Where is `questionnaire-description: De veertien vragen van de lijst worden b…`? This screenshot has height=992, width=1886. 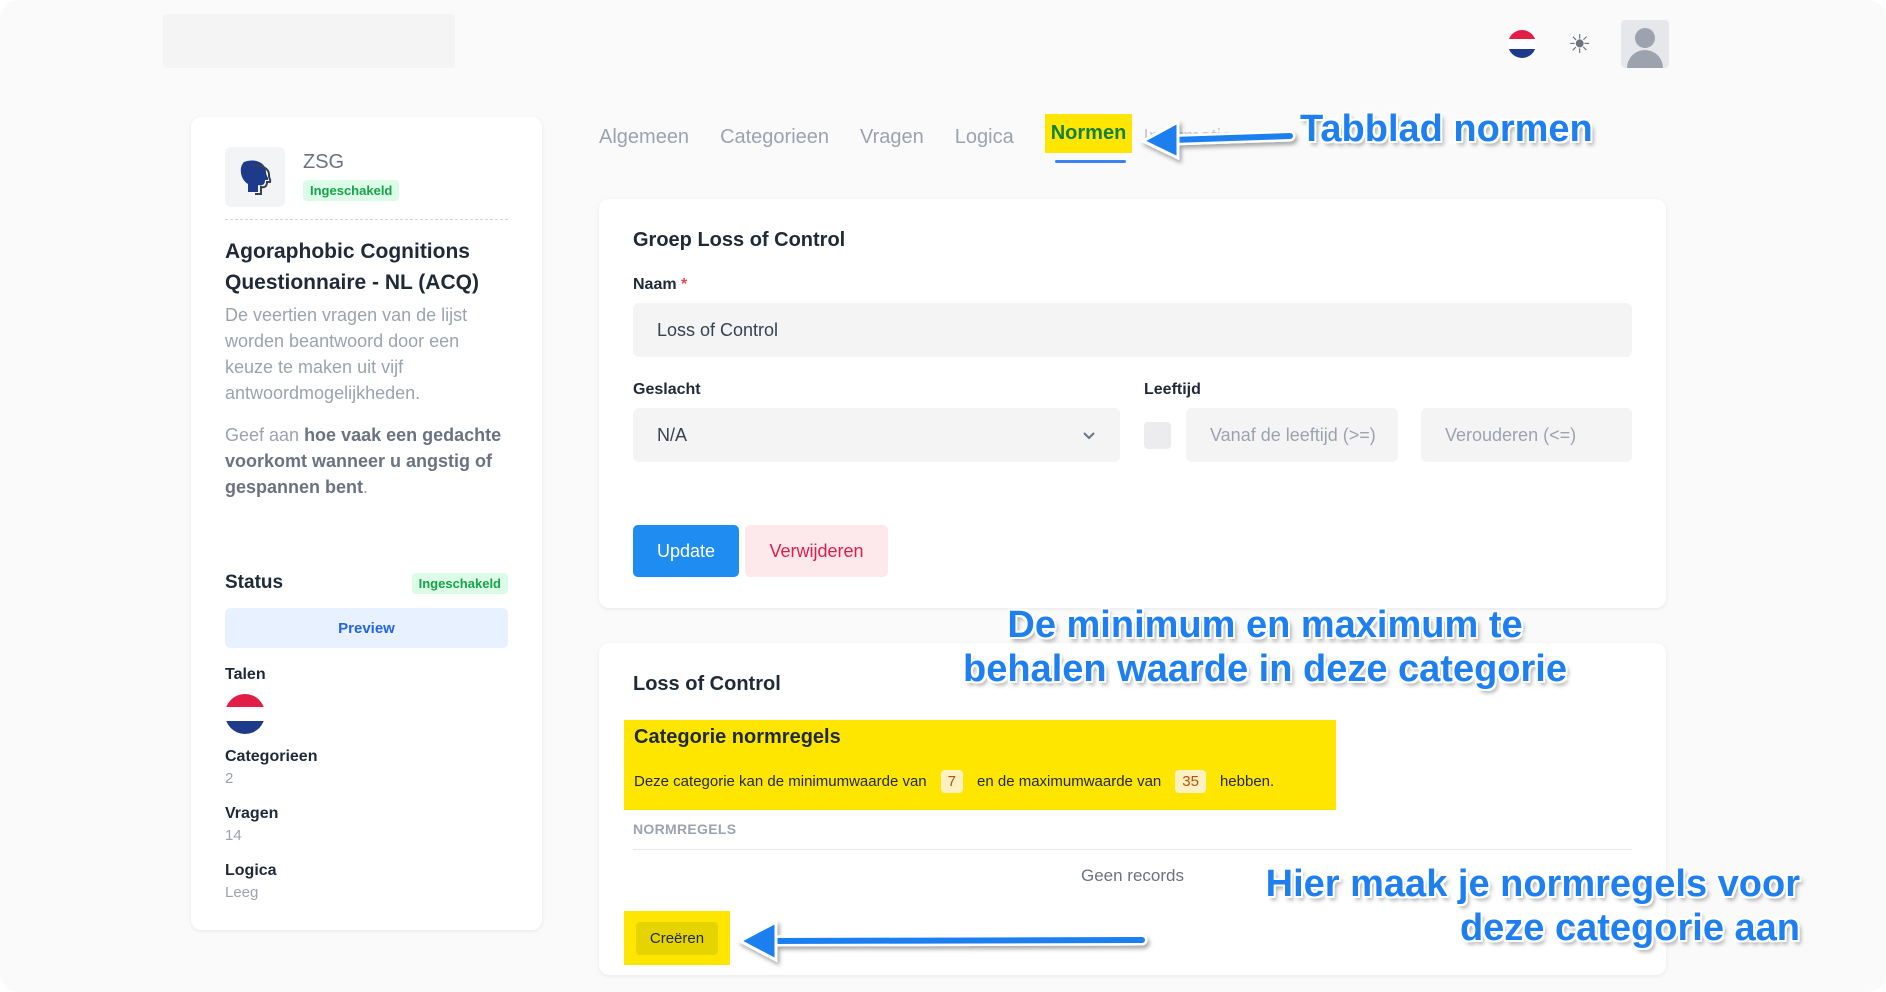 questionnaire-description: De veertien vragen van de lijst worden b… is located at coordinates (346, 354).